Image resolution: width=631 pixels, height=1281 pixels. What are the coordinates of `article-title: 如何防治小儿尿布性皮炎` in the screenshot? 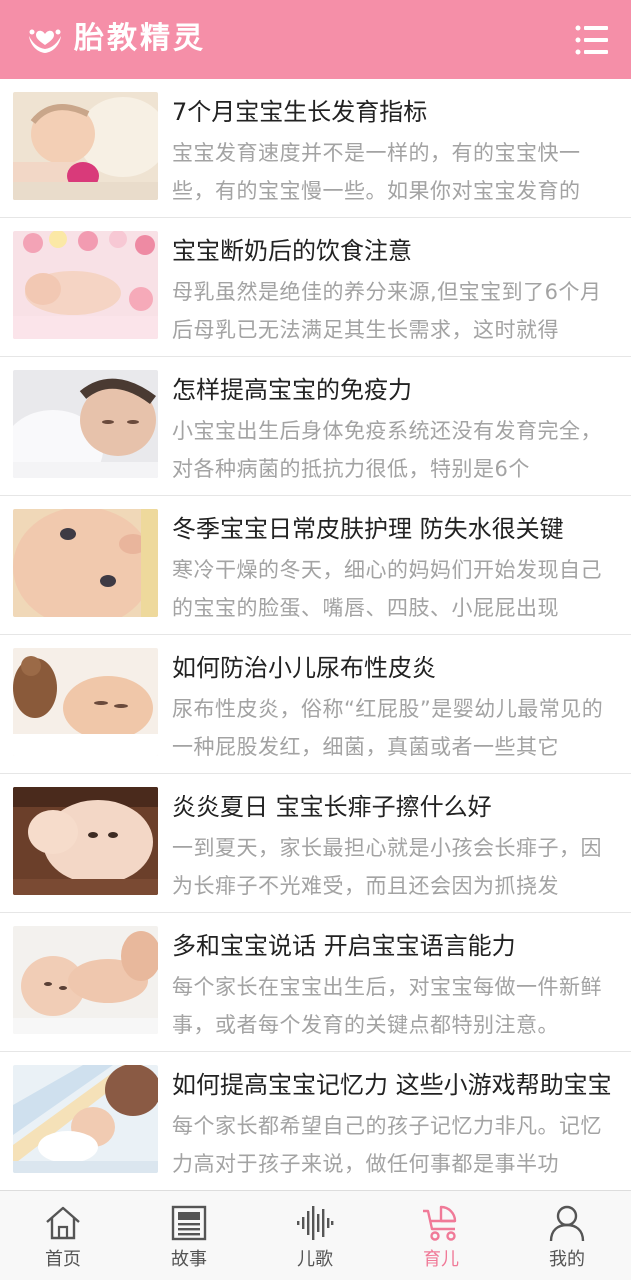 It's located at (304, 668).